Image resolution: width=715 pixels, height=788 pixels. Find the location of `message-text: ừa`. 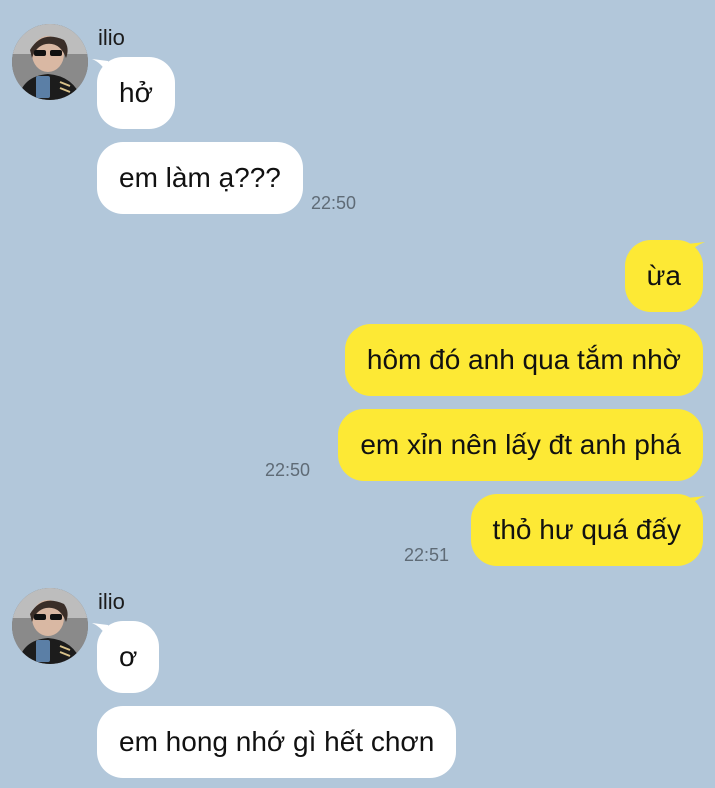

message-text: ừa is located at coordinates (663, 275).